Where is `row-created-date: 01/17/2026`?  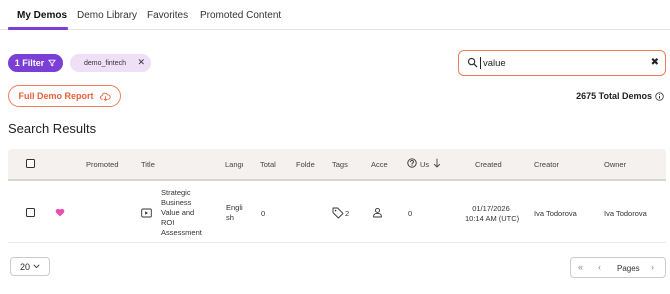 row-created-date: 01/17/2026 is located at coordinates (491, 208).